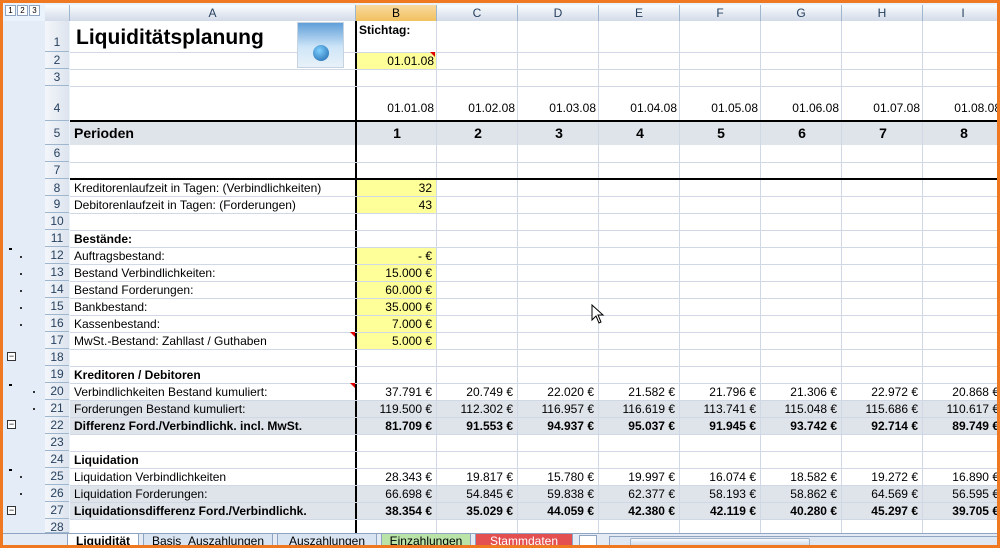  Describe the element at coordinates (57, 255) in the screenshot. I see `row-header: 12` at that location.